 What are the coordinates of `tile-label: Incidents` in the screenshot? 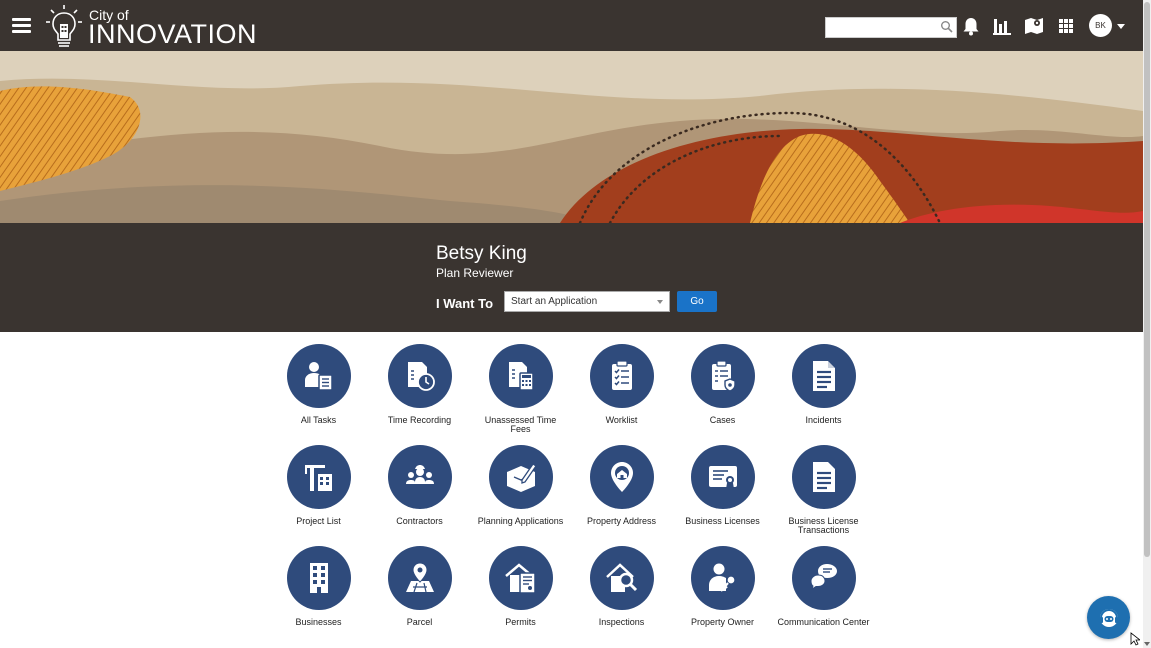 It's located at (823, 420).